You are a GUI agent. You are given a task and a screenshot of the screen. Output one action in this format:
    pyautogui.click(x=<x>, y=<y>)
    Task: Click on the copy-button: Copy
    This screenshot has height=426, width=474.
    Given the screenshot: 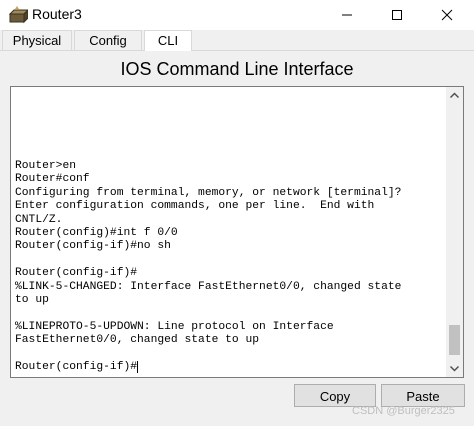 What is the action you would take?
    pyautogui.click(x=335, y=395)
    